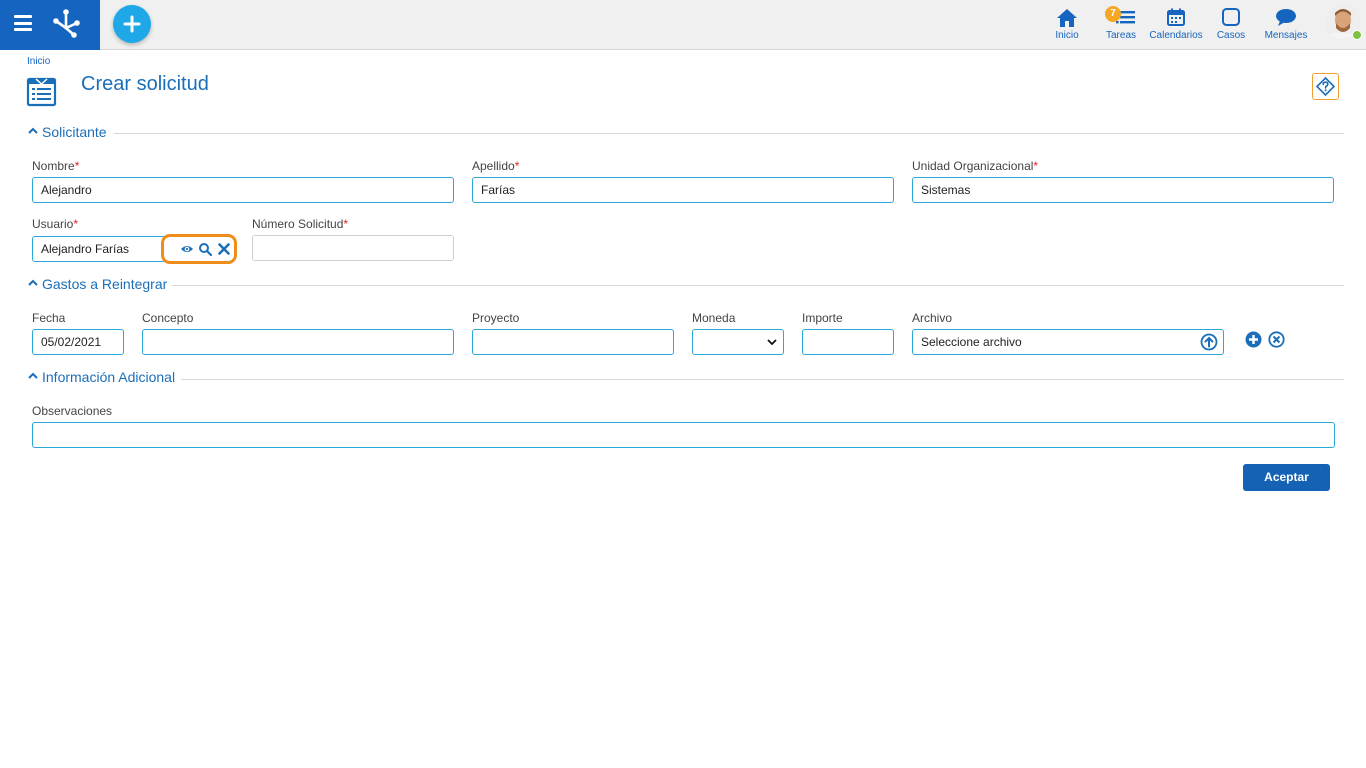 This screenshot has height=768, width=1366. What do you see at coordinates (168, 318) in the screenshot?
I see `concepto-label: Concepto` at bounding box center [168, 318].